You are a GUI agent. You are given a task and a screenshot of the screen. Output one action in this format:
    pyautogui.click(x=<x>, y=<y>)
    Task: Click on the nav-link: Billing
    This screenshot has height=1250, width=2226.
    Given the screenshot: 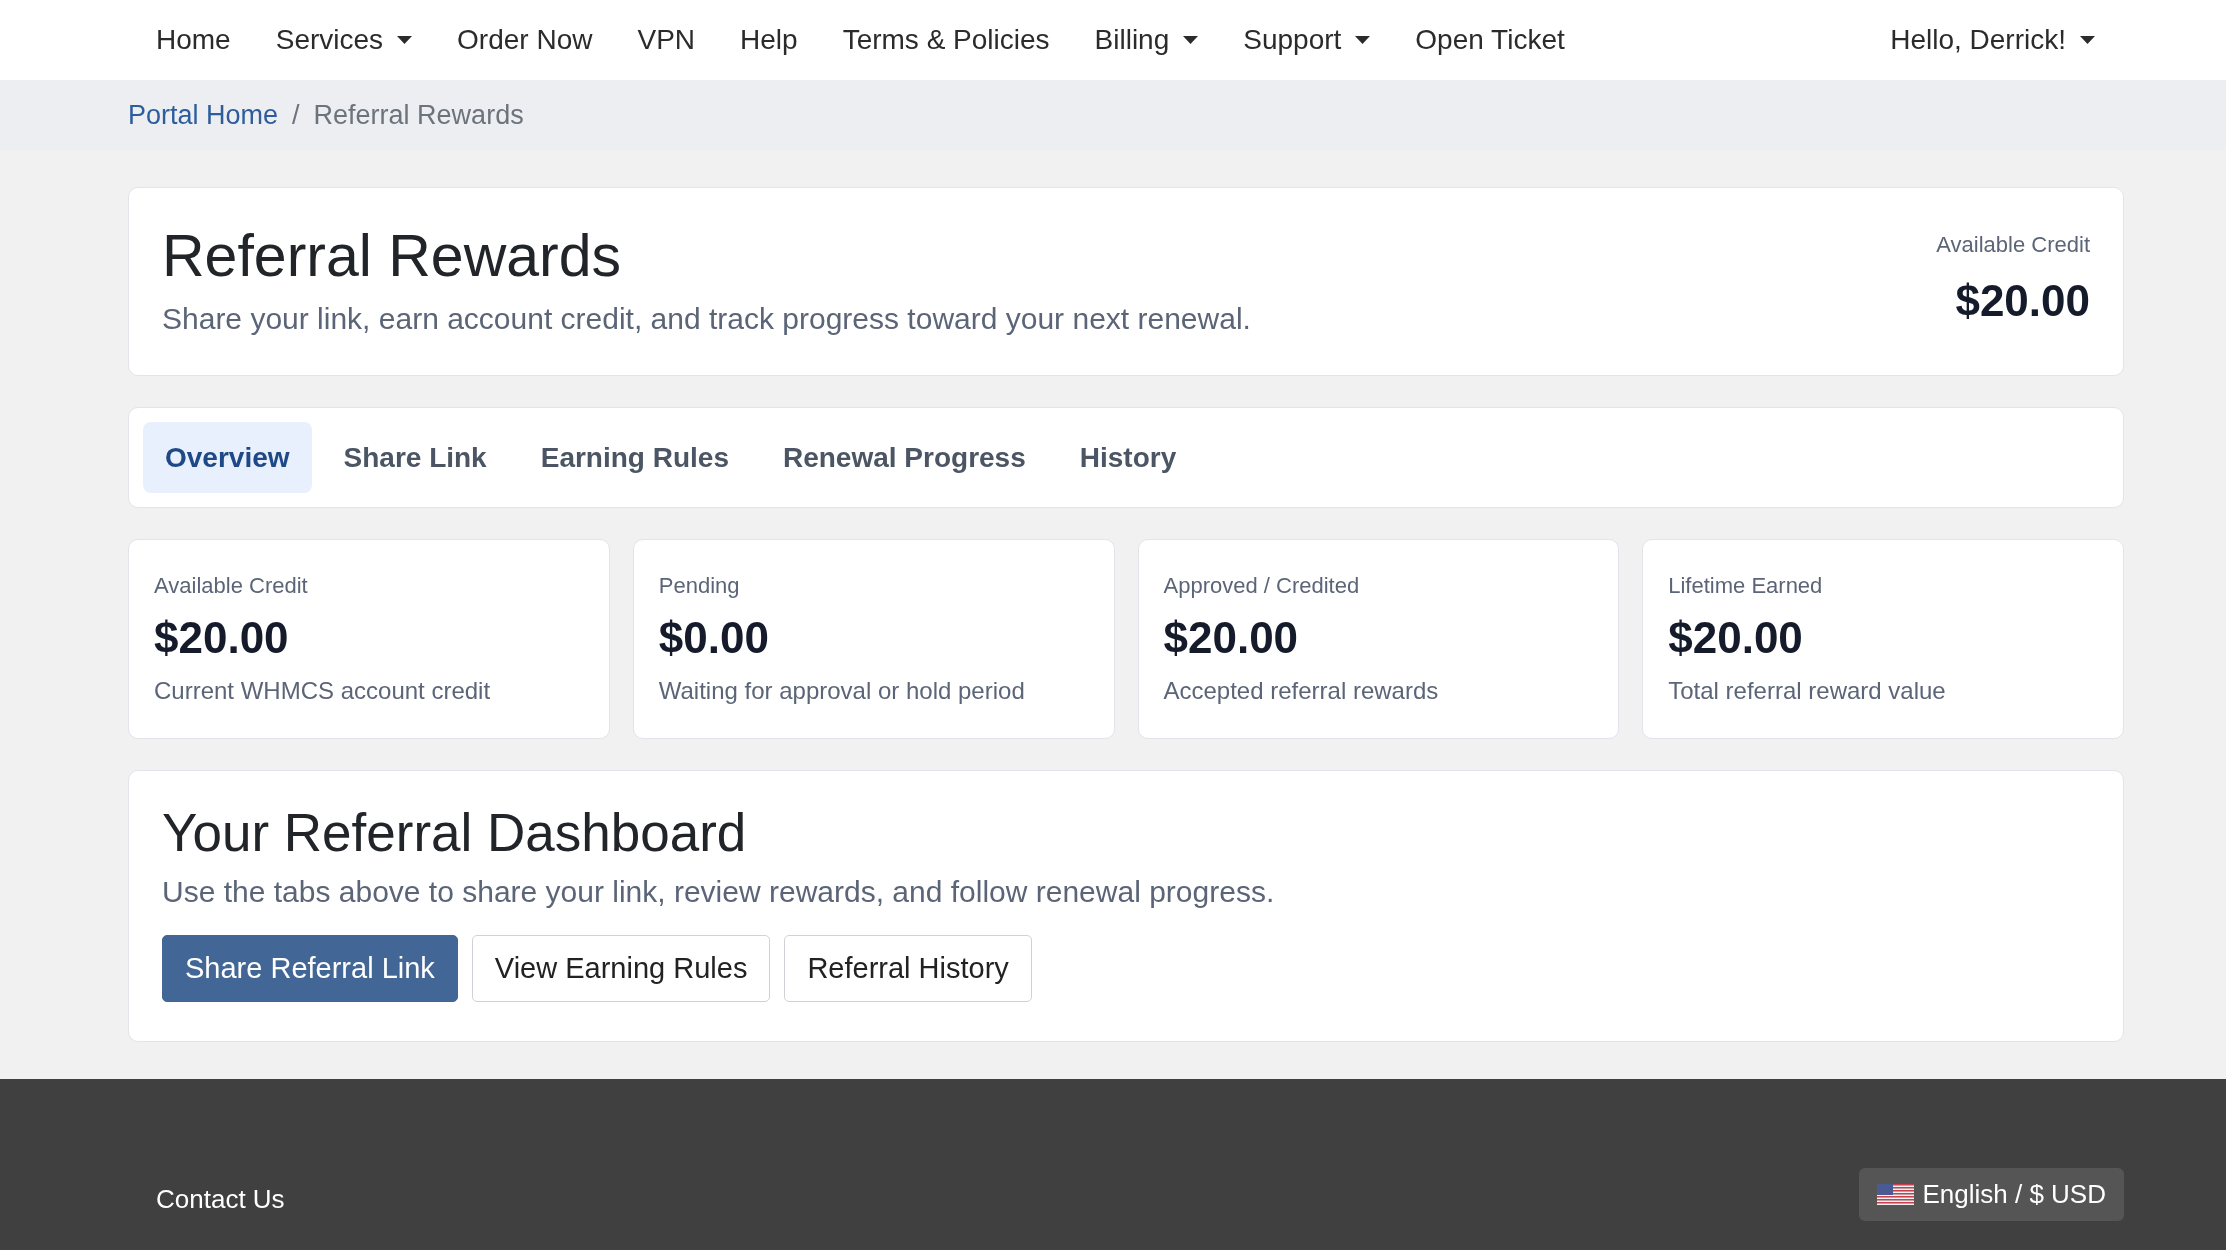 What is the action you would take?
    pyautogui.click(x=1146, y=40)
    